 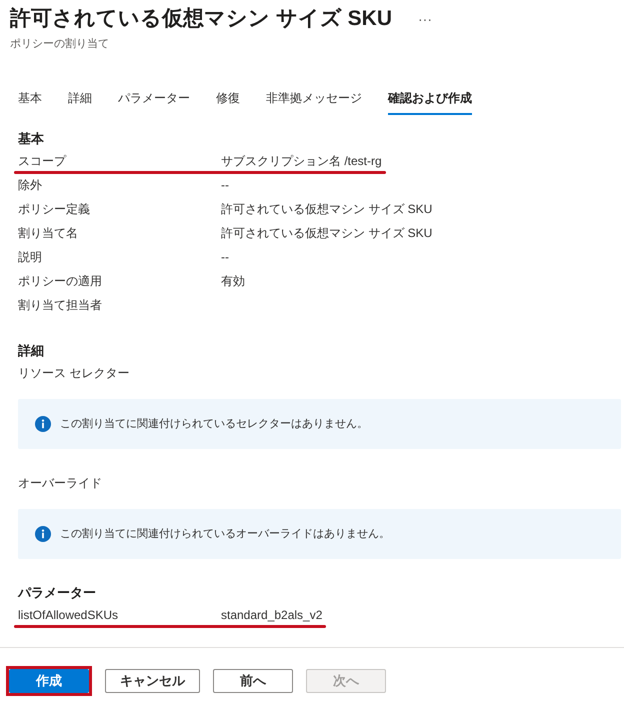 What do you see at coordinates (425, 19) in the screenshot?
I see `more-button: ···` at bounding box center [425, 19].